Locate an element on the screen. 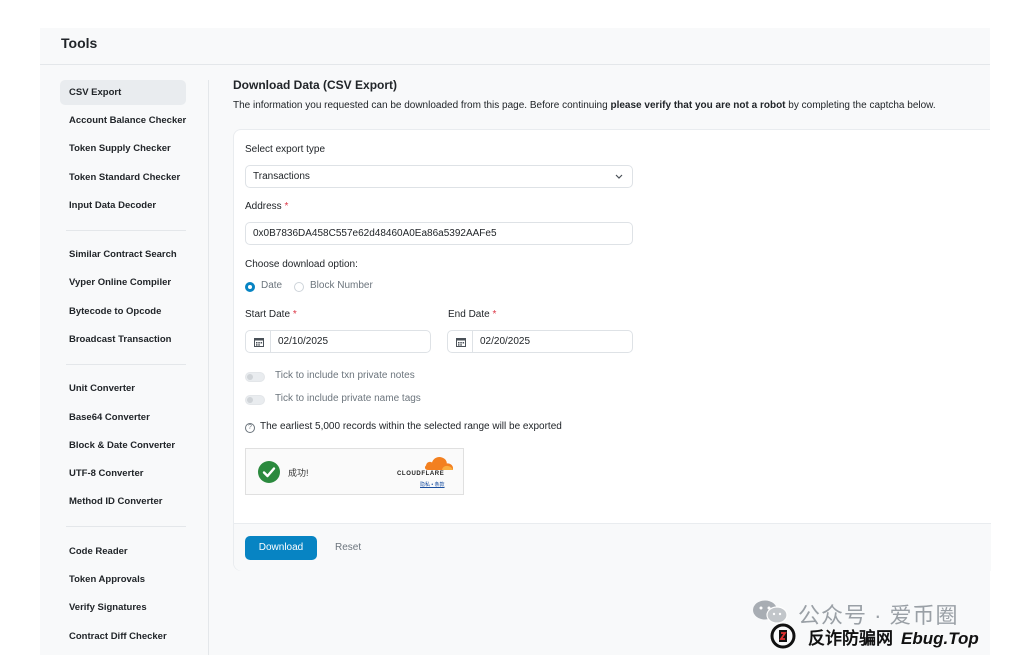 This screenshot has height=655, width=1034. anti-fraud-logo-icon is located at coordinates (783, 636).